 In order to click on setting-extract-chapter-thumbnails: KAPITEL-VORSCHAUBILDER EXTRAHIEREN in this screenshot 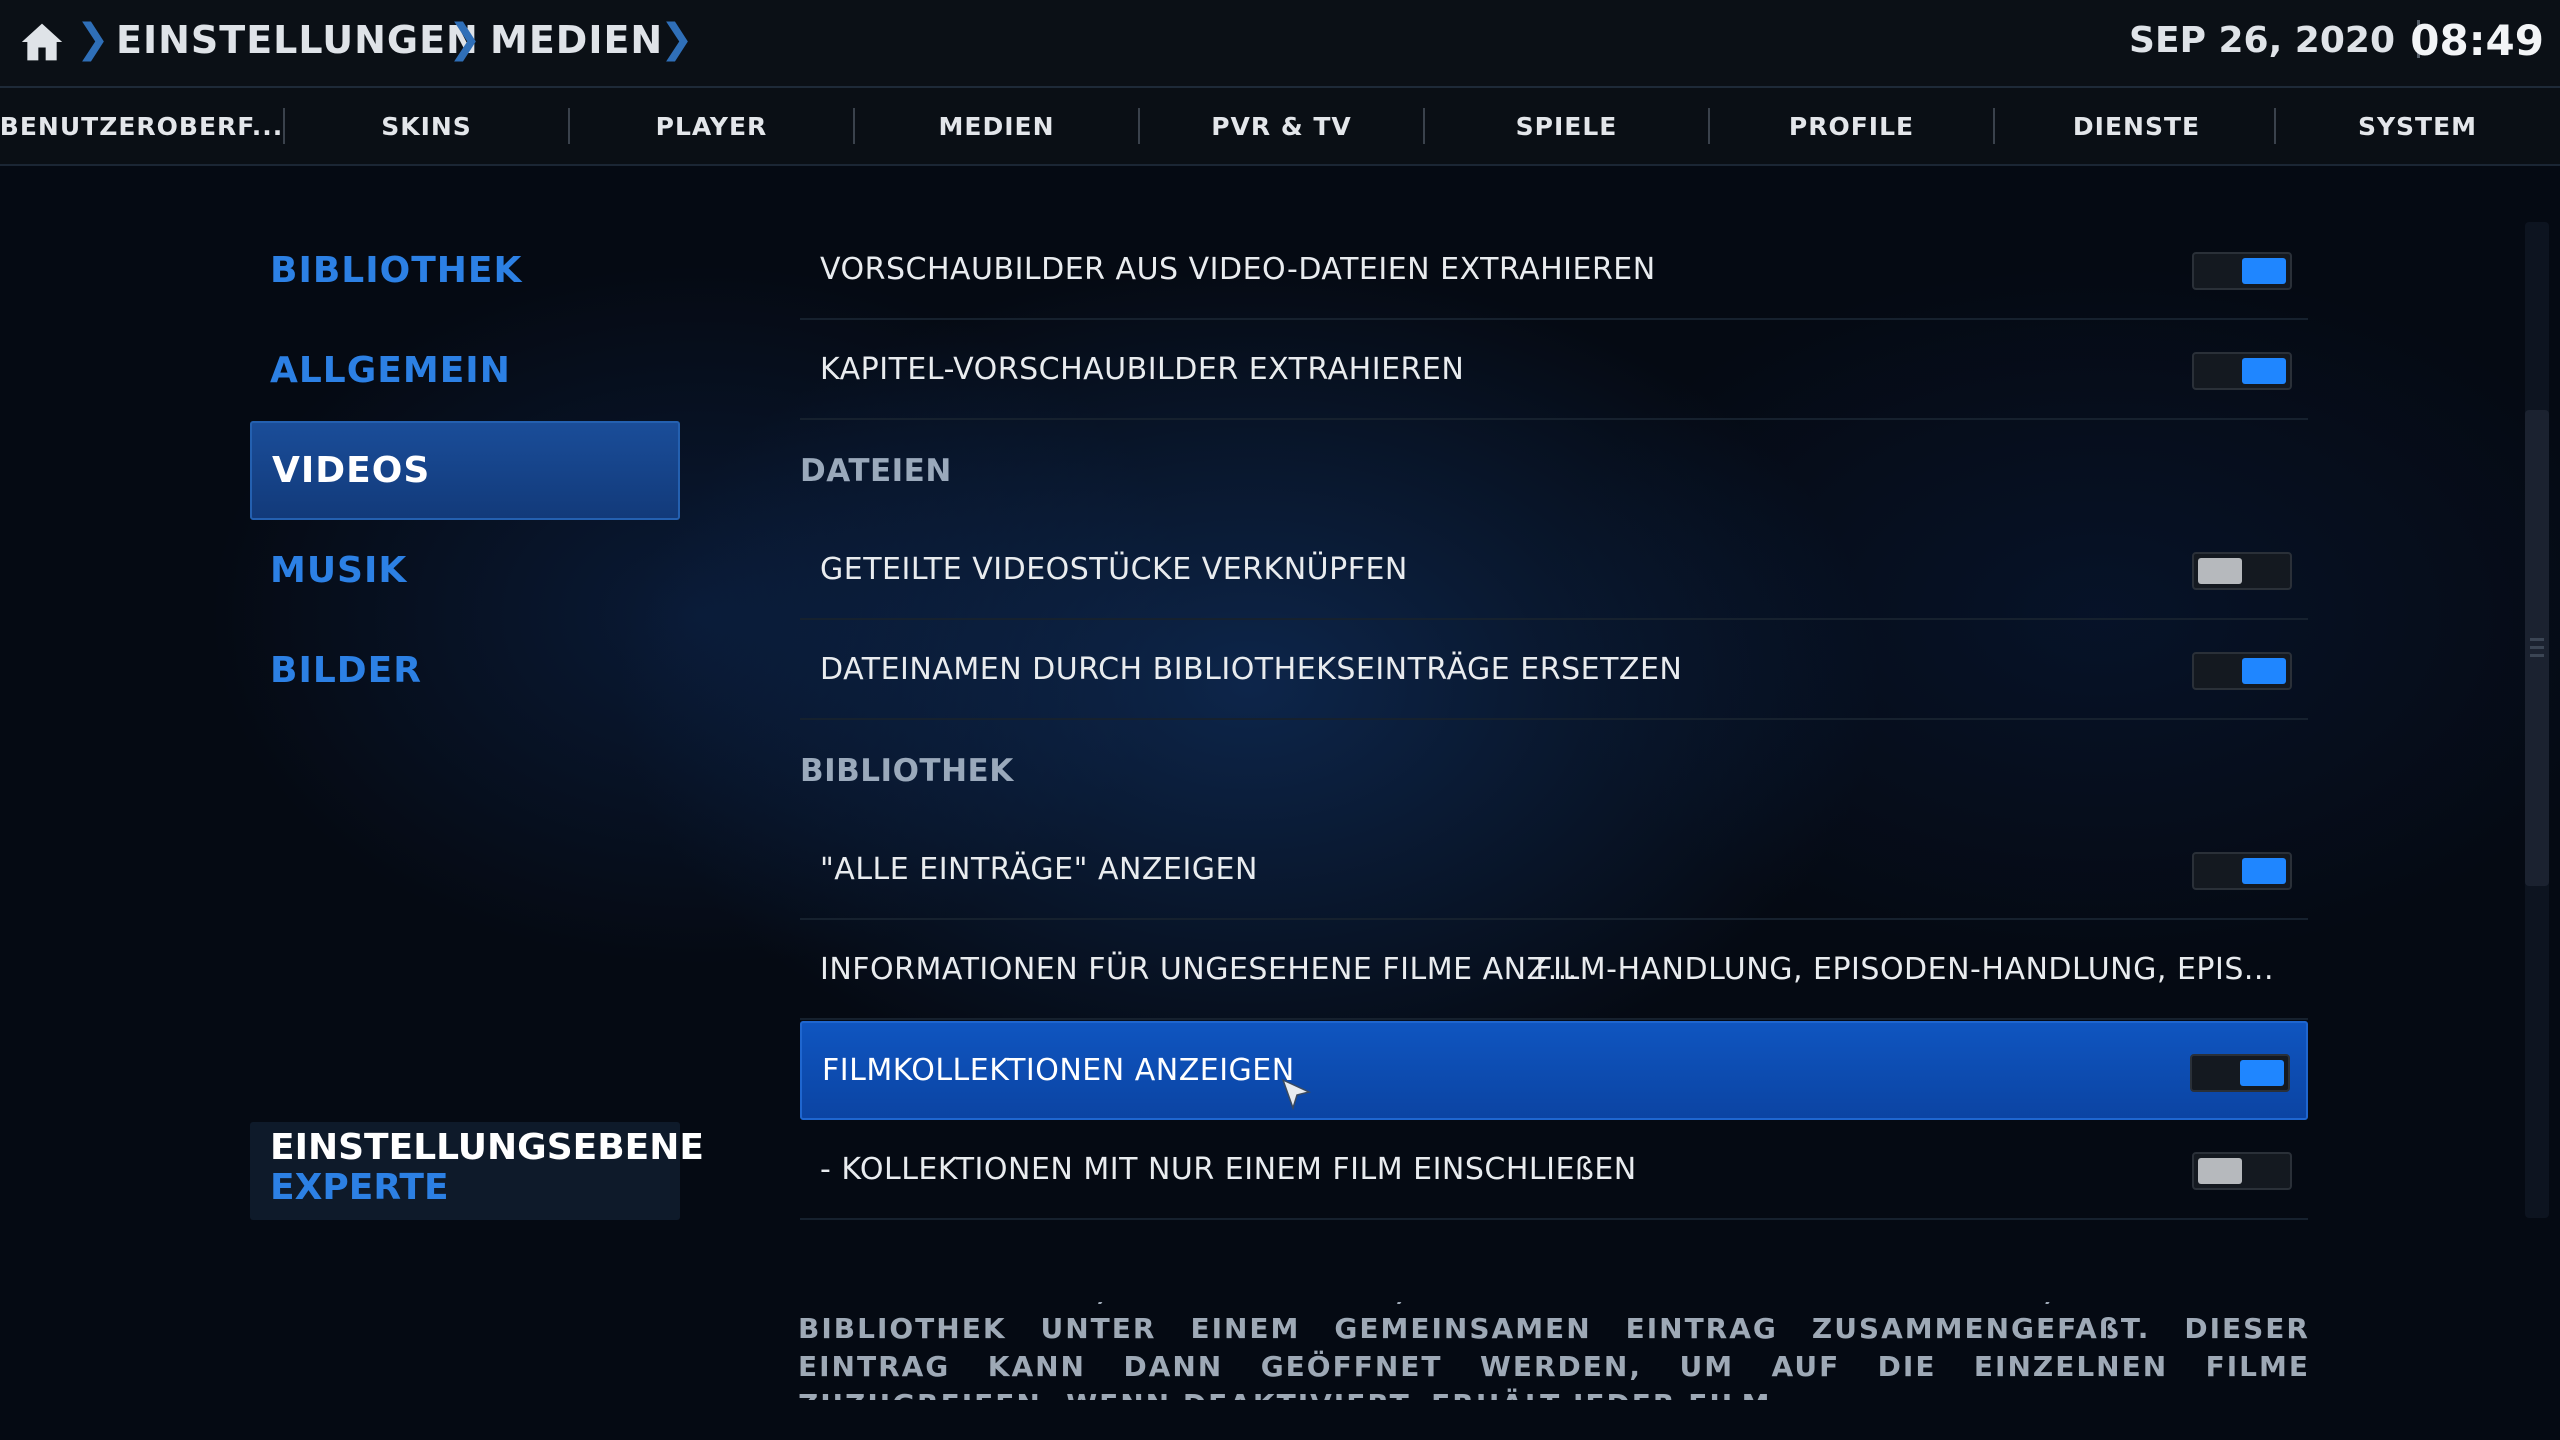, I will do `click(1554, 370)`.